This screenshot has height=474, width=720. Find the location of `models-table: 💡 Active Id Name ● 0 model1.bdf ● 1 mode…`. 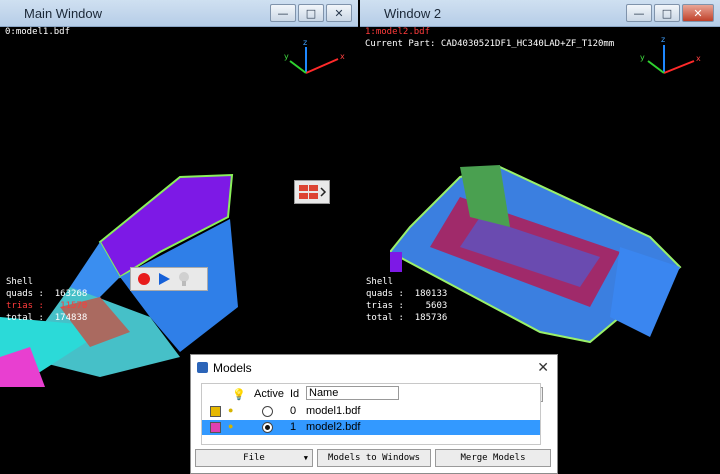

models-table: 💡 Active Id Name ● 0 model1.bdf ● 1 mode… is located at coordinates (371, 414).